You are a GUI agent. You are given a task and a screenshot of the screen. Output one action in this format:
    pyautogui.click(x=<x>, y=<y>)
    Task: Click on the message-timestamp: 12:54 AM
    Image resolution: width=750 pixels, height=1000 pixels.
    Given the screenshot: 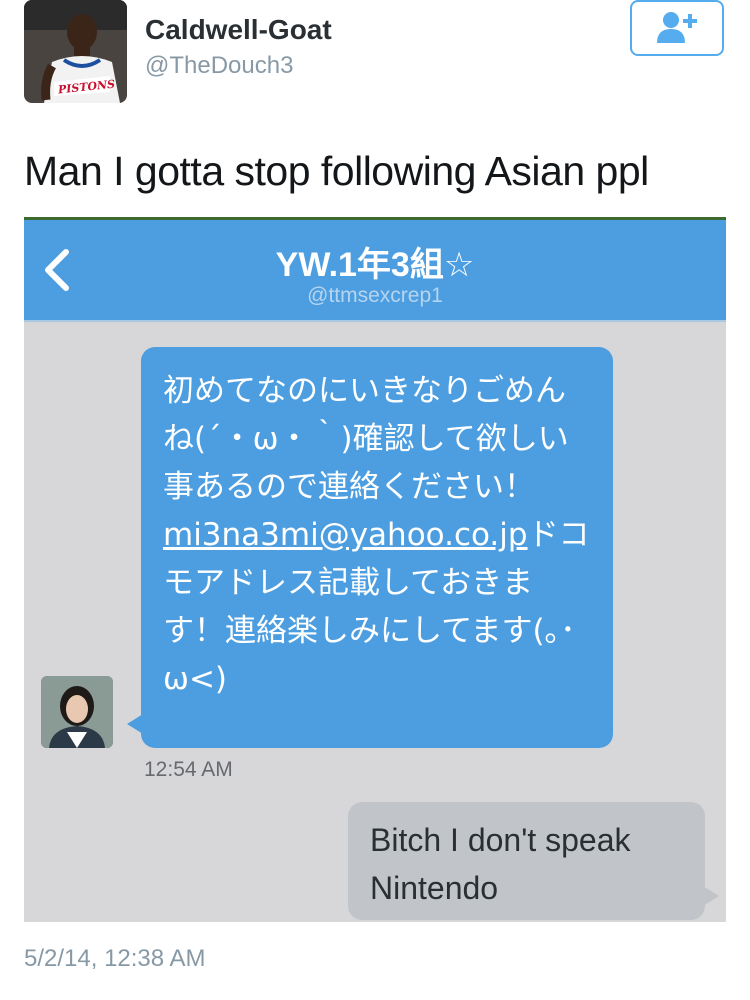 What is the action you would take?
    pyautogui.click(x=188, y=769)
    